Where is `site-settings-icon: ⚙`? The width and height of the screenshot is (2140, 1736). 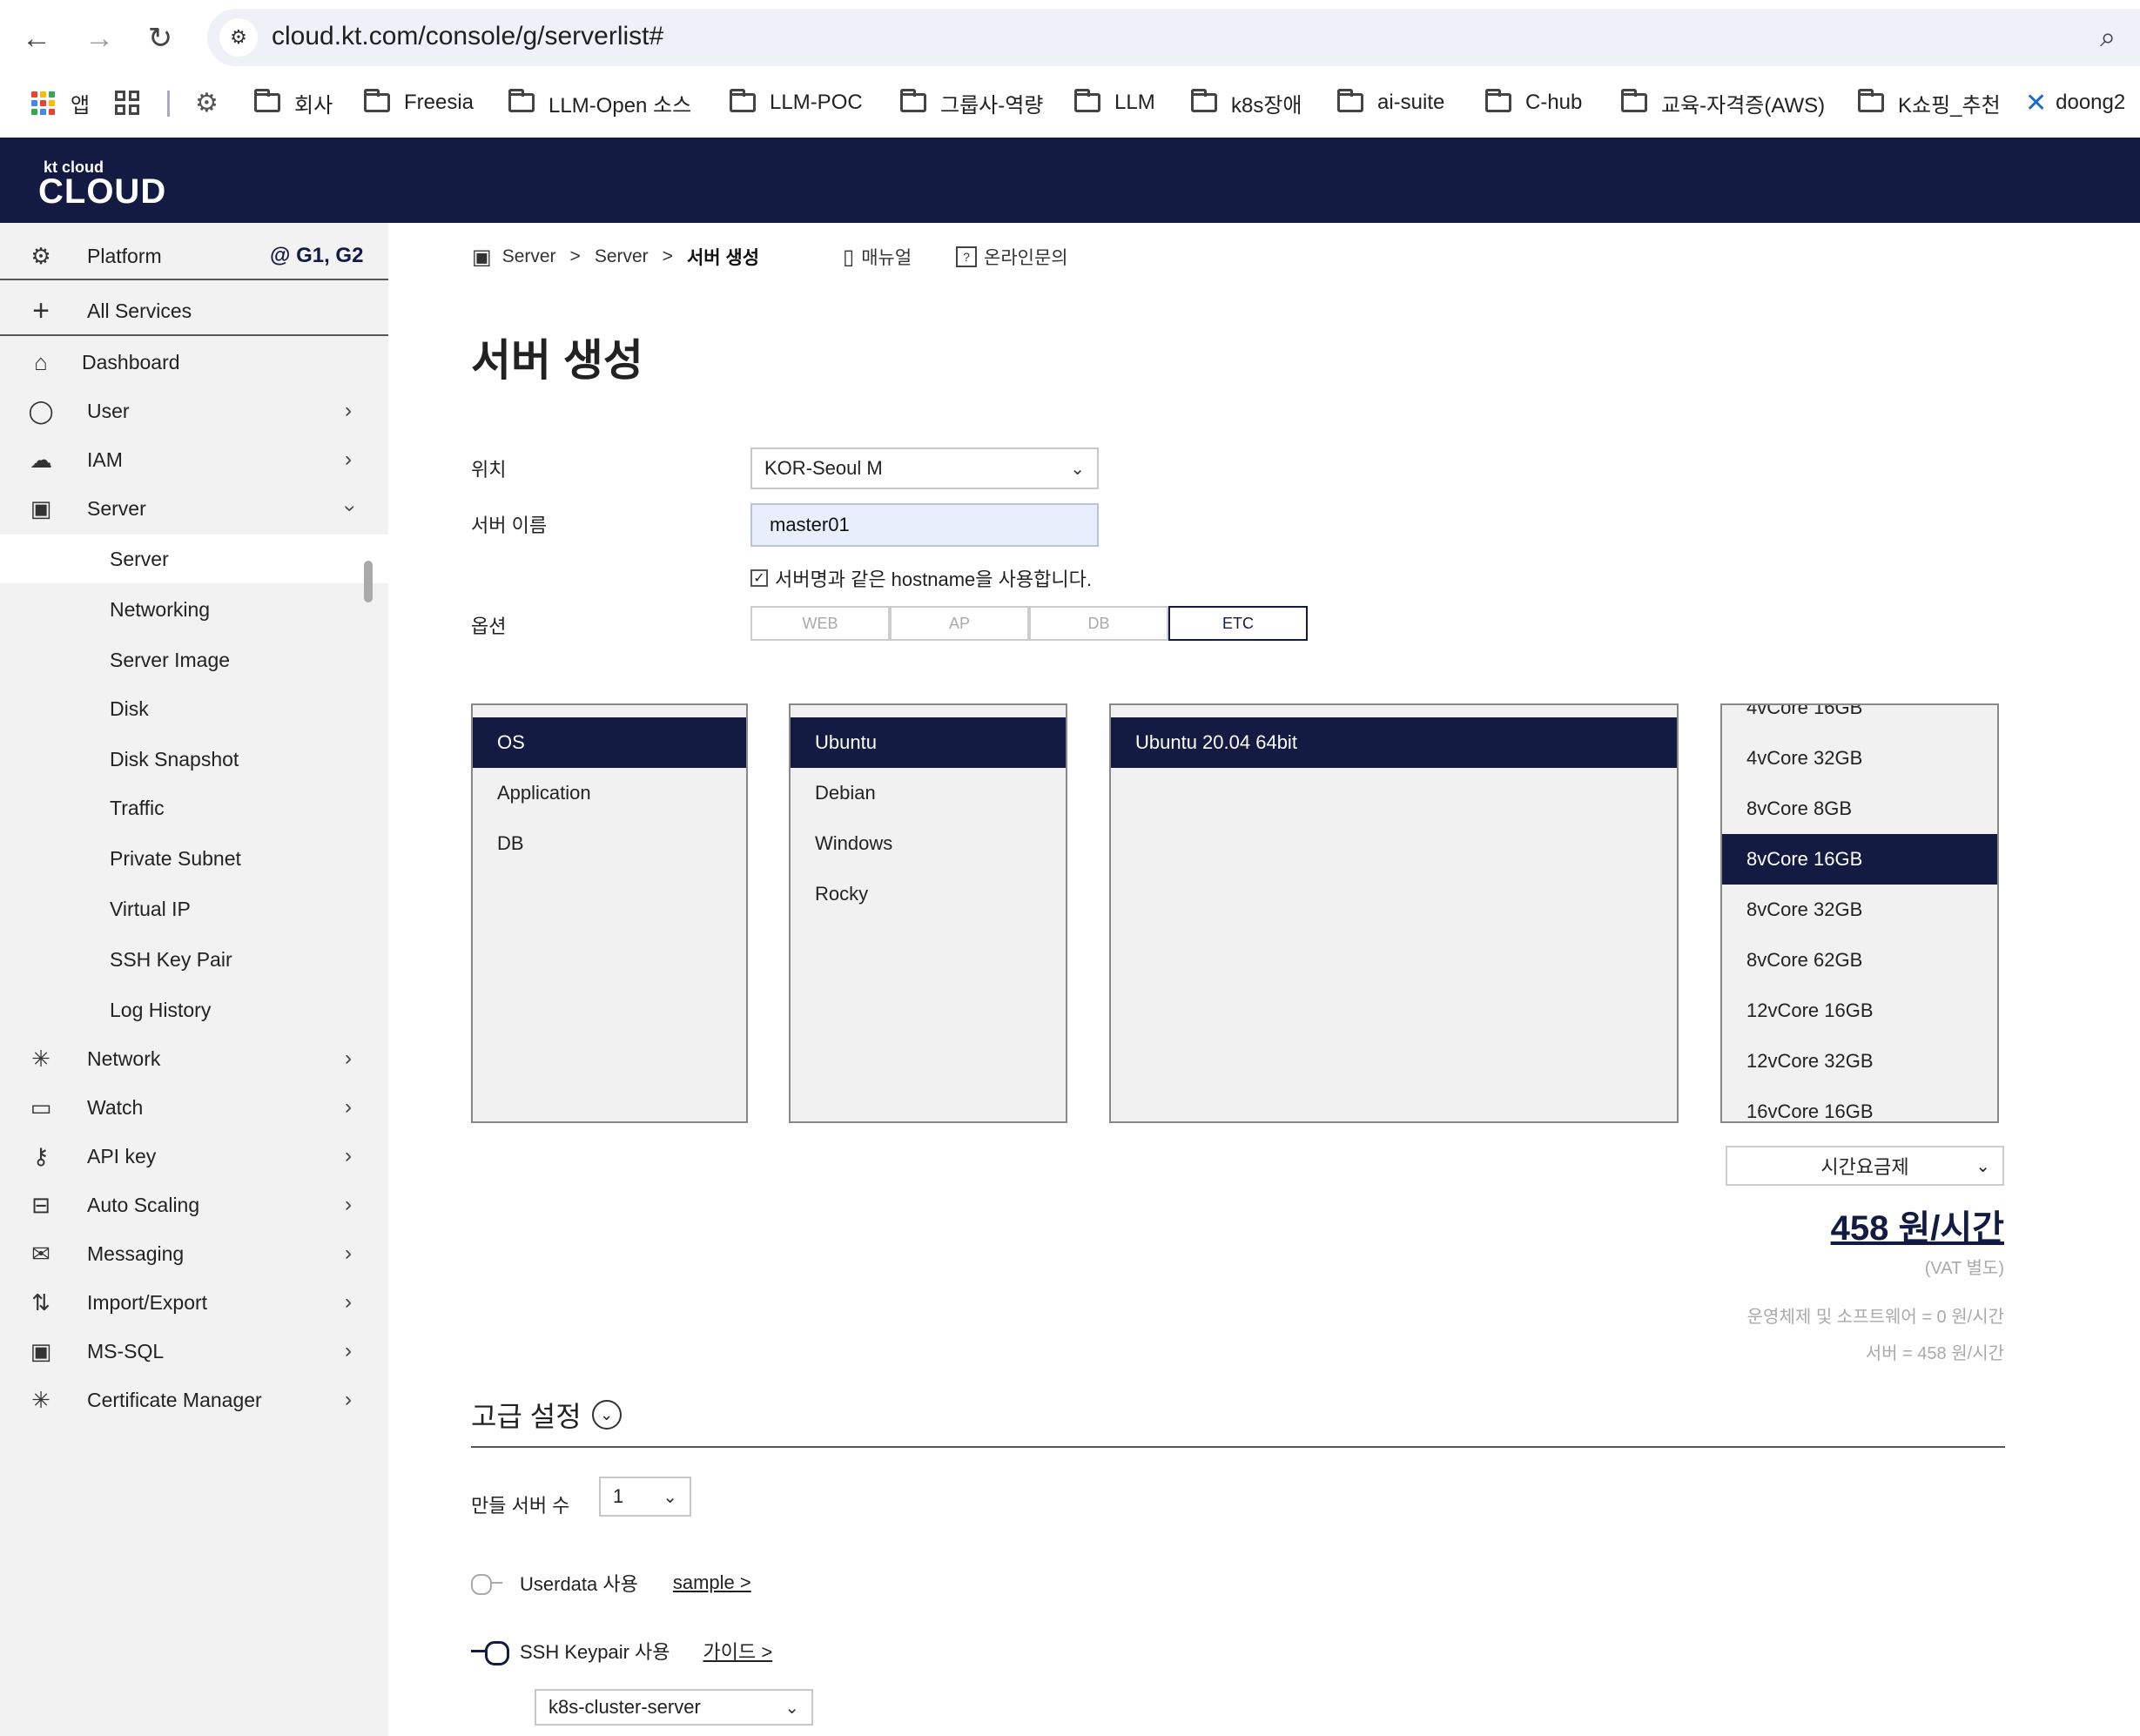
site-settings-icon: ⚙ is located at coordinates (238, 37).